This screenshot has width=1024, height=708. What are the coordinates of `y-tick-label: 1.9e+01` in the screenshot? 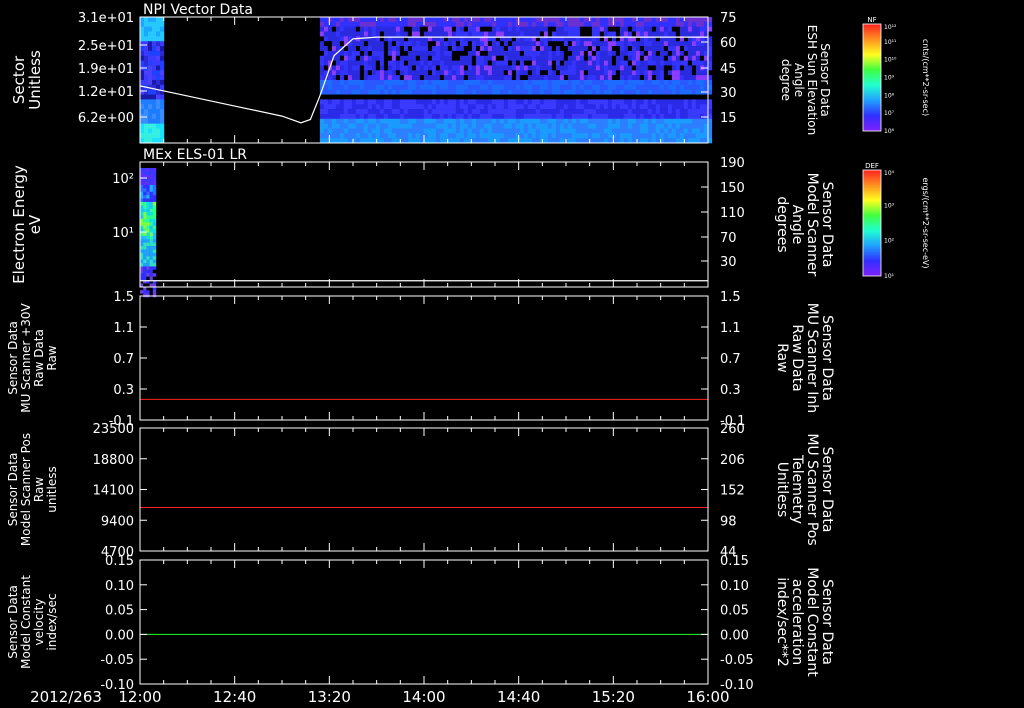 It's located at (106, 69).